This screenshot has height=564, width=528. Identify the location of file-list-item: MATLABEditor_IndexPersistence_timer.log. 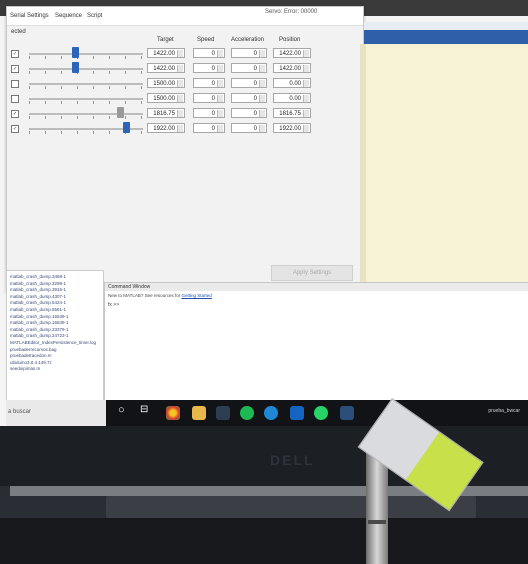
(53, 342).